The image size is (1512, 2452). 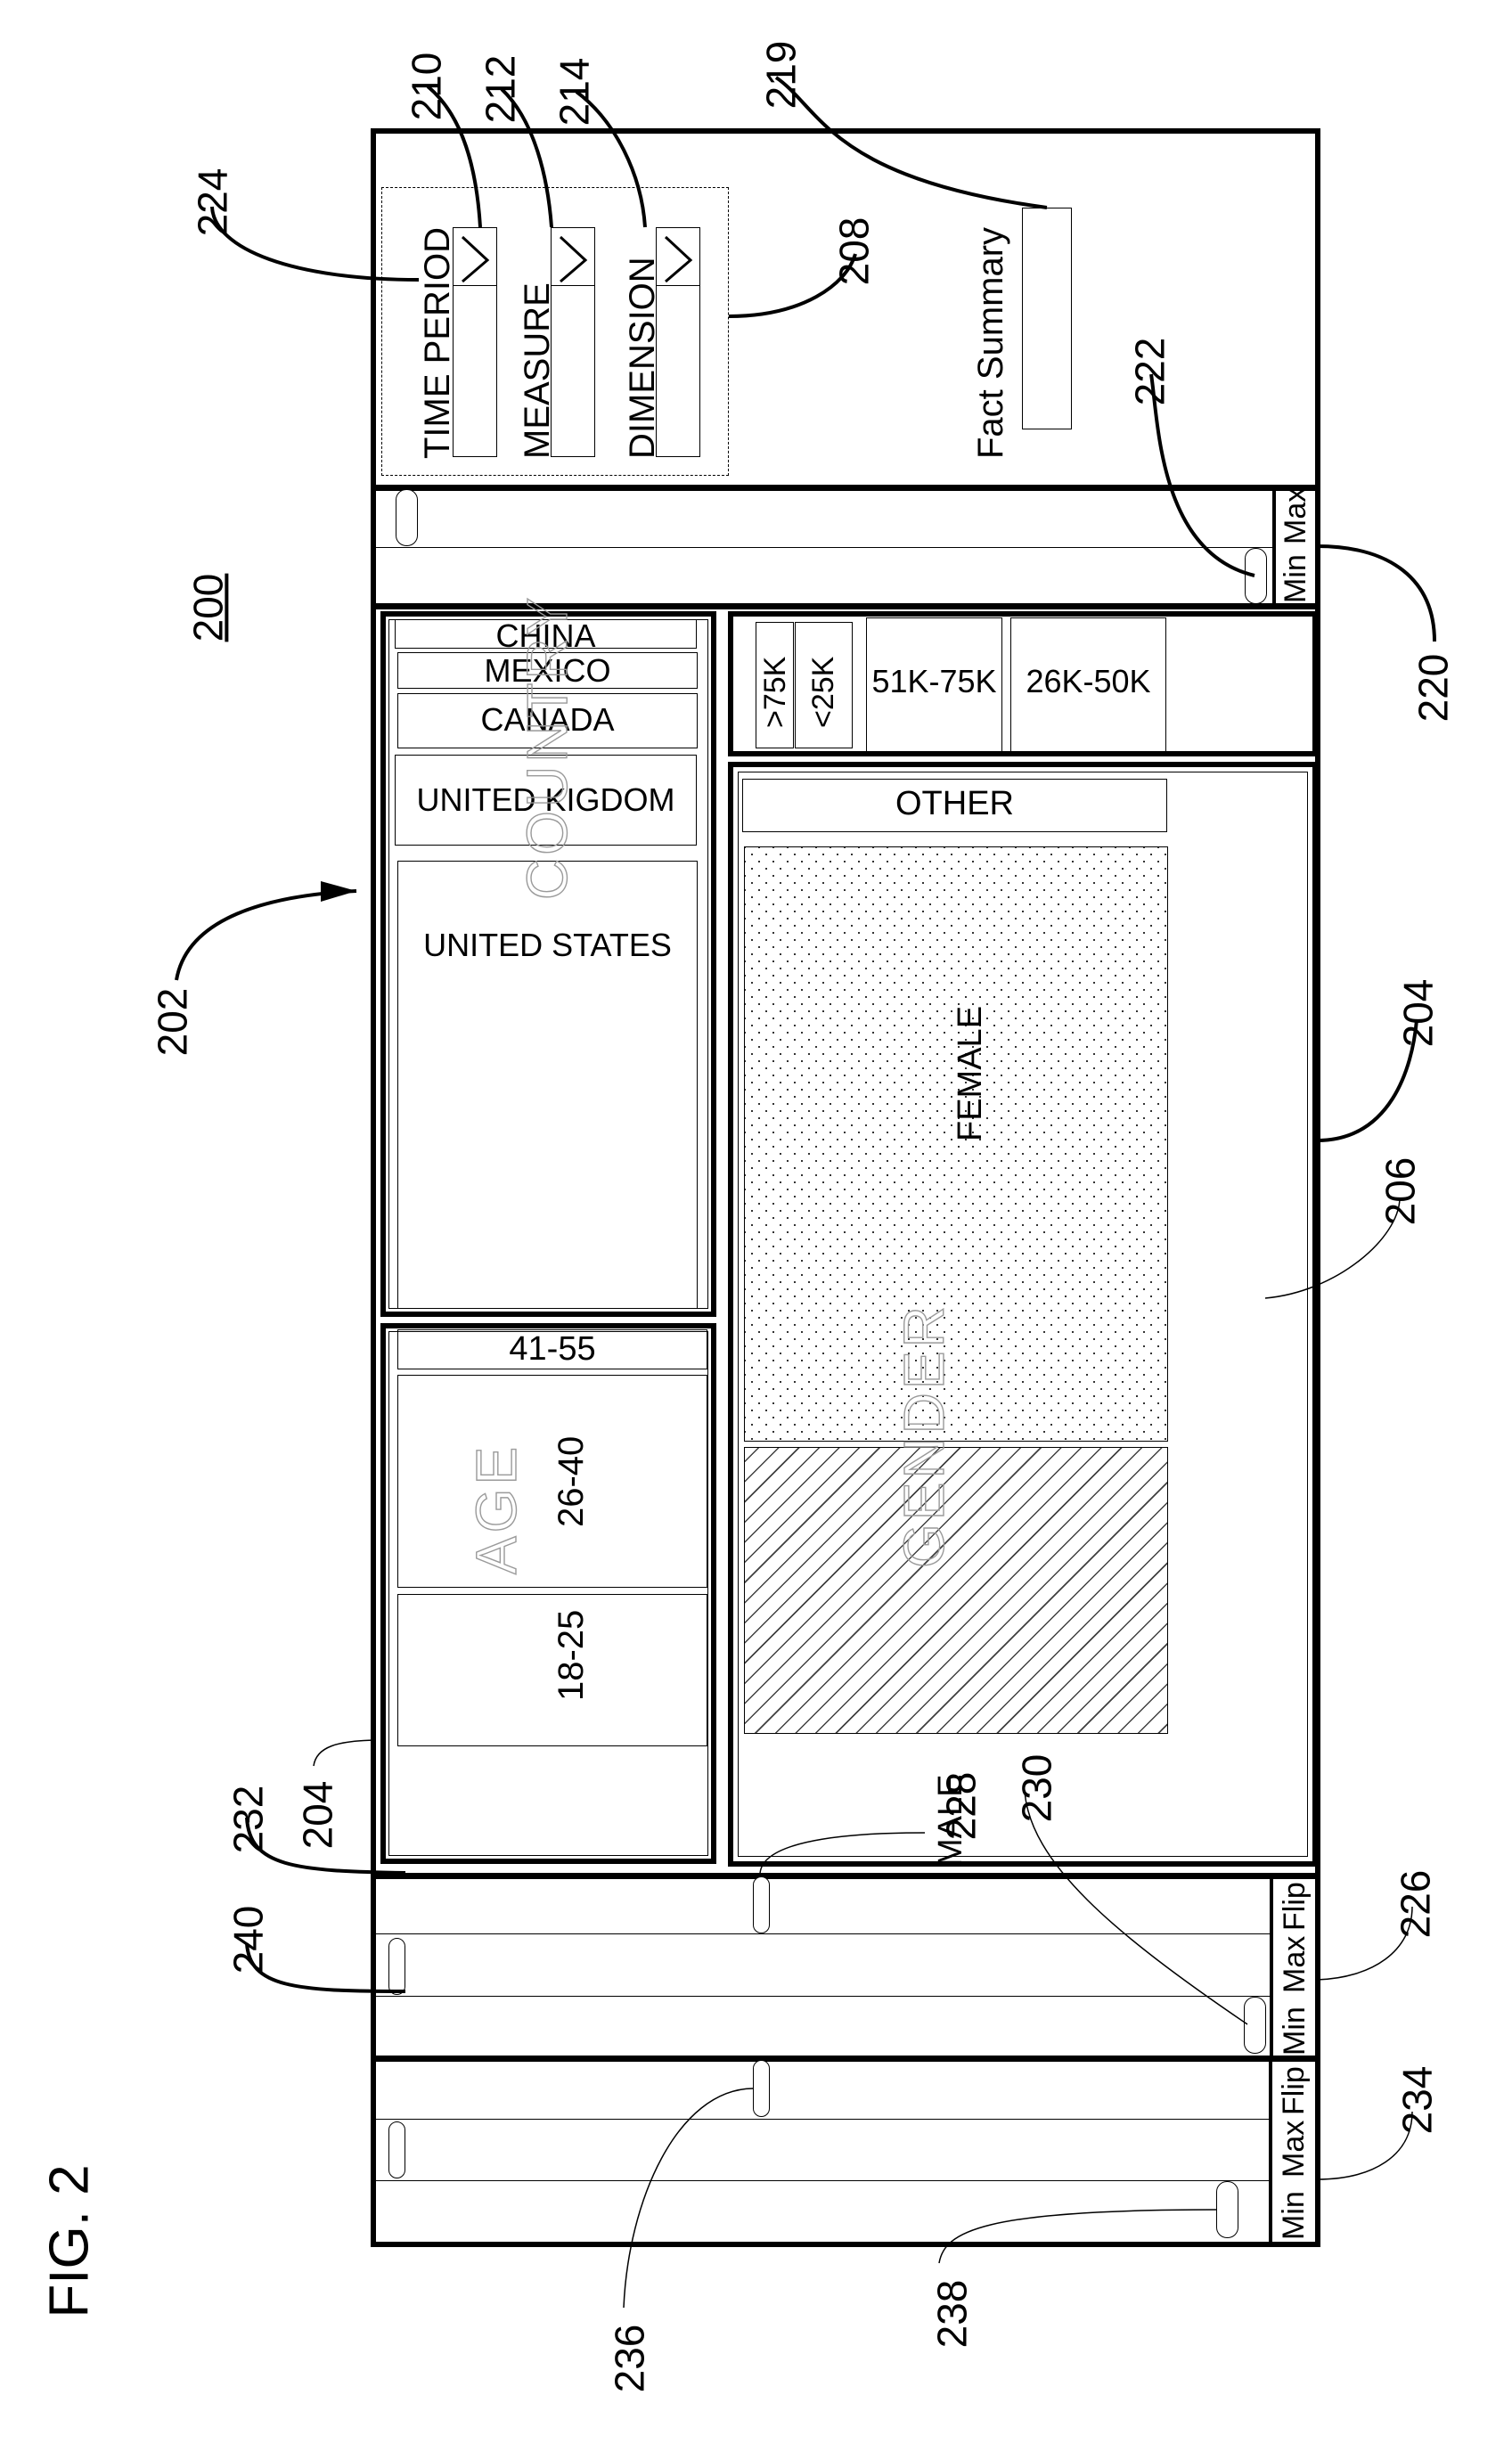 What do you see at coordinates (69, 2241) in the screenshot?
I see `figure-title: FIG. 2` at bounding box center [69, 2241].